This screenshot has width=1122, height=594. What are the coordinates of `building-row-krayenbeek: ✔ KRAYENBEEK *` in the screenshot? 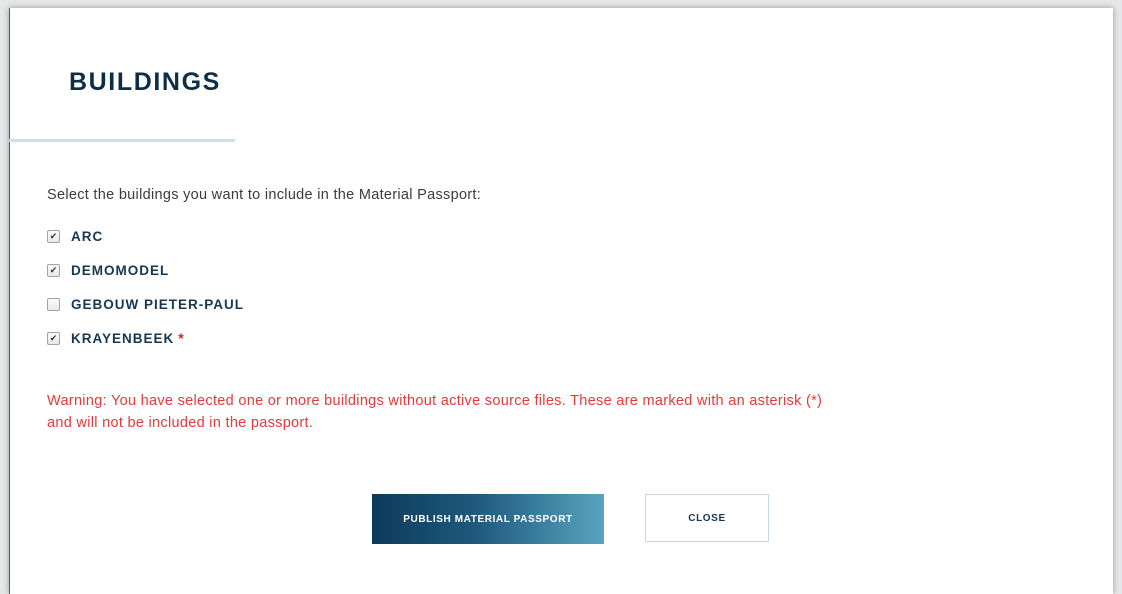 It's located at (147, 338).